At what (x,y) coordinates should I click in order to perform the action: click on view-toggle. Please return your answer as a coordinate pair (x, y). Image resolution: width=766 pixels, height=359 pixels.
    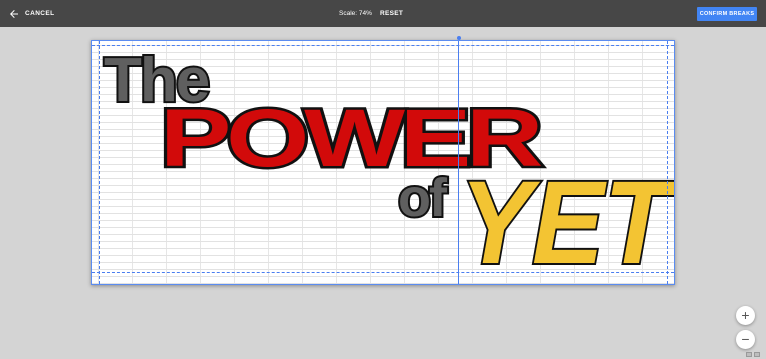
    Looking at the image, I should click on (755, 355).